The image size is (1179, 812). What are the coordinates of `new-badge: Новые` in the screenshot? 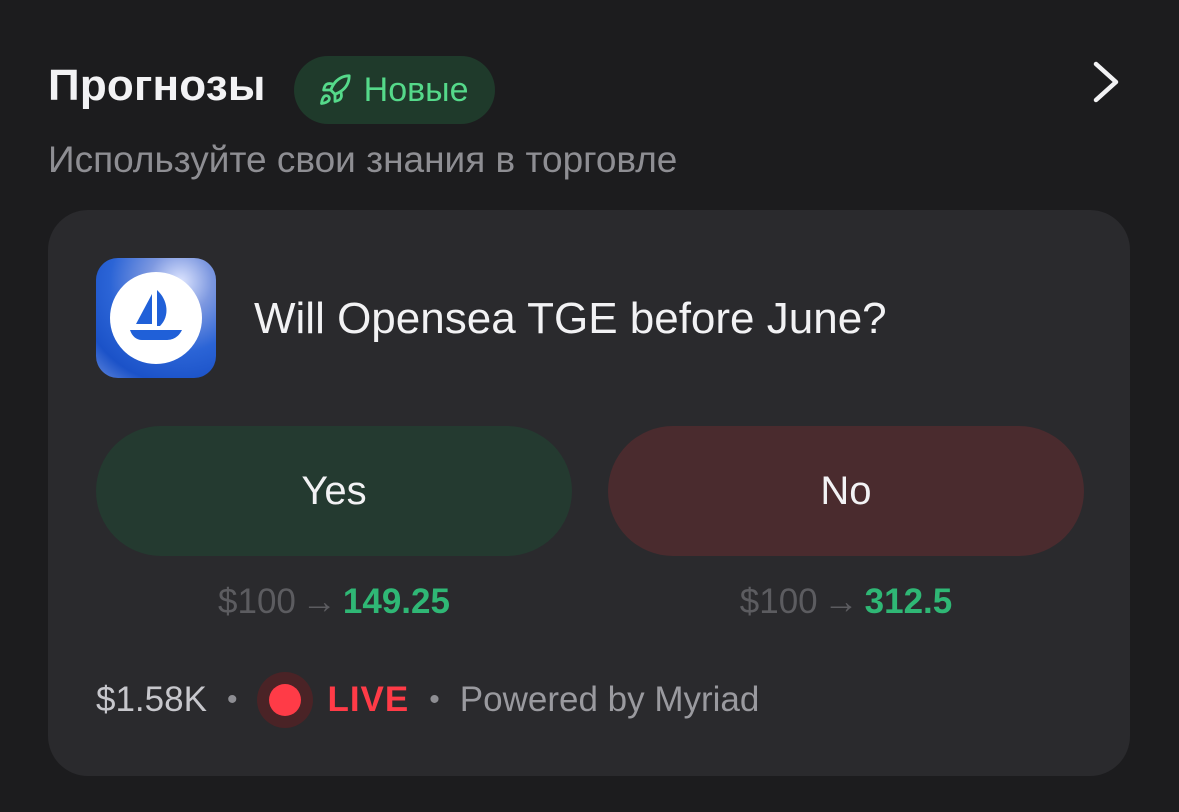 It's located at (394, 90).